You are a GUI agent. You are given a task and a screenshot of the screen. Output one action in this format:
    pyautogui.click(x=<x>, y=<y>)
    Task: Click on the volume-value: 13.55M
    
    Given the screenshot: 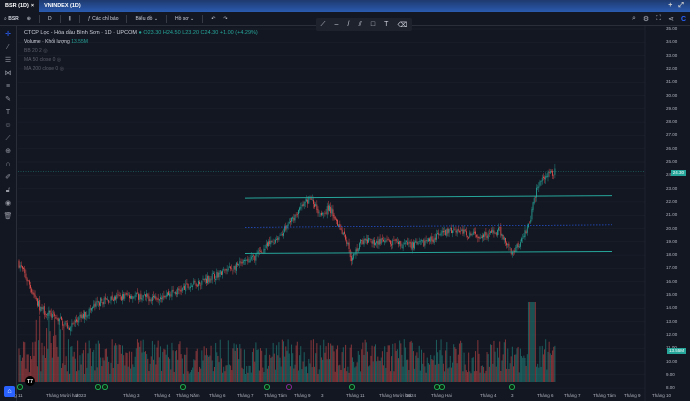 What is the action you would take?
    pyautogui.click(x=79, y=42)
    